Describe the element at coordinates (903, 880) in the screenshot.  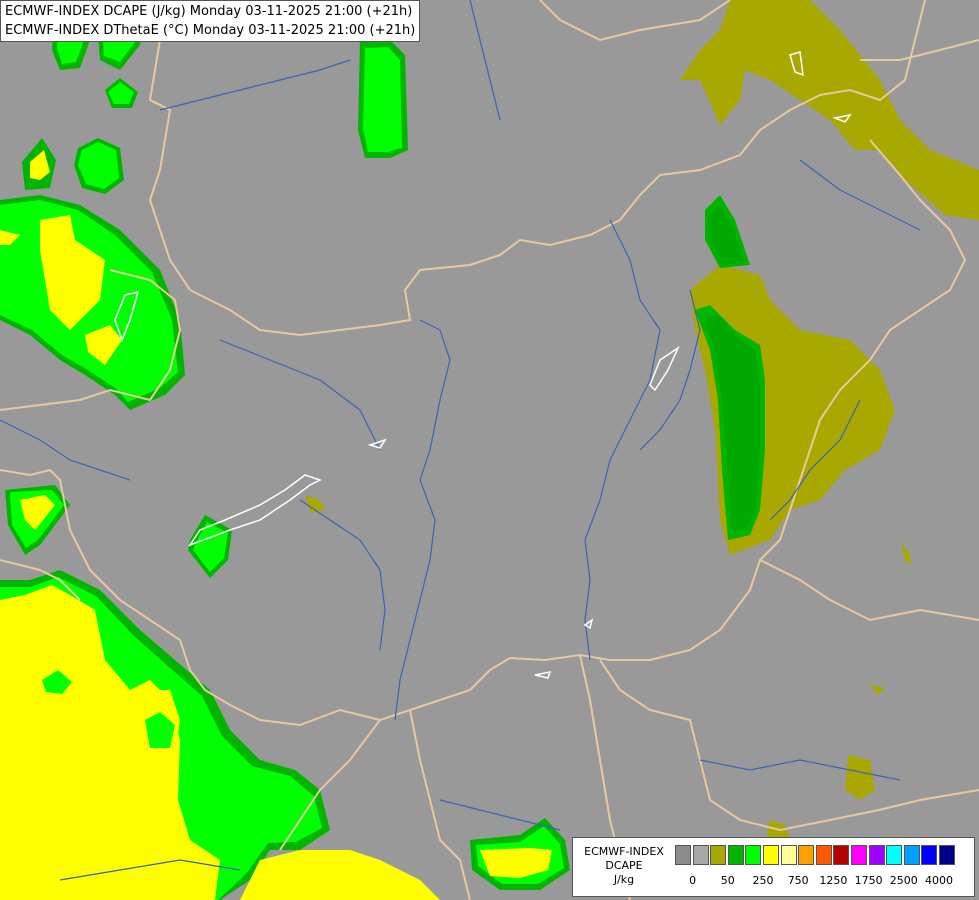
I see `legend-tick-label: 2500` at that location.